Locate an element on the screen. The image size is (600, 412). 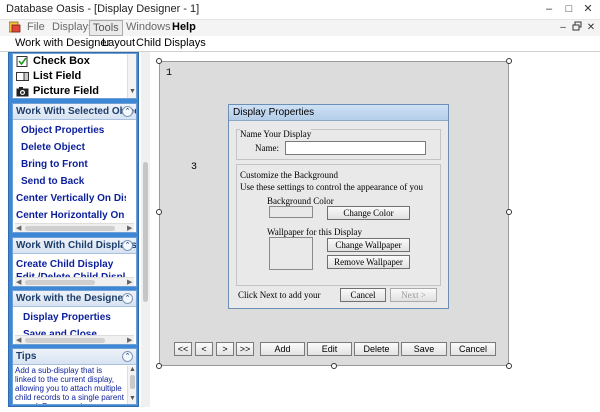
panel-scrollbar is located at coordinates (145, 229).